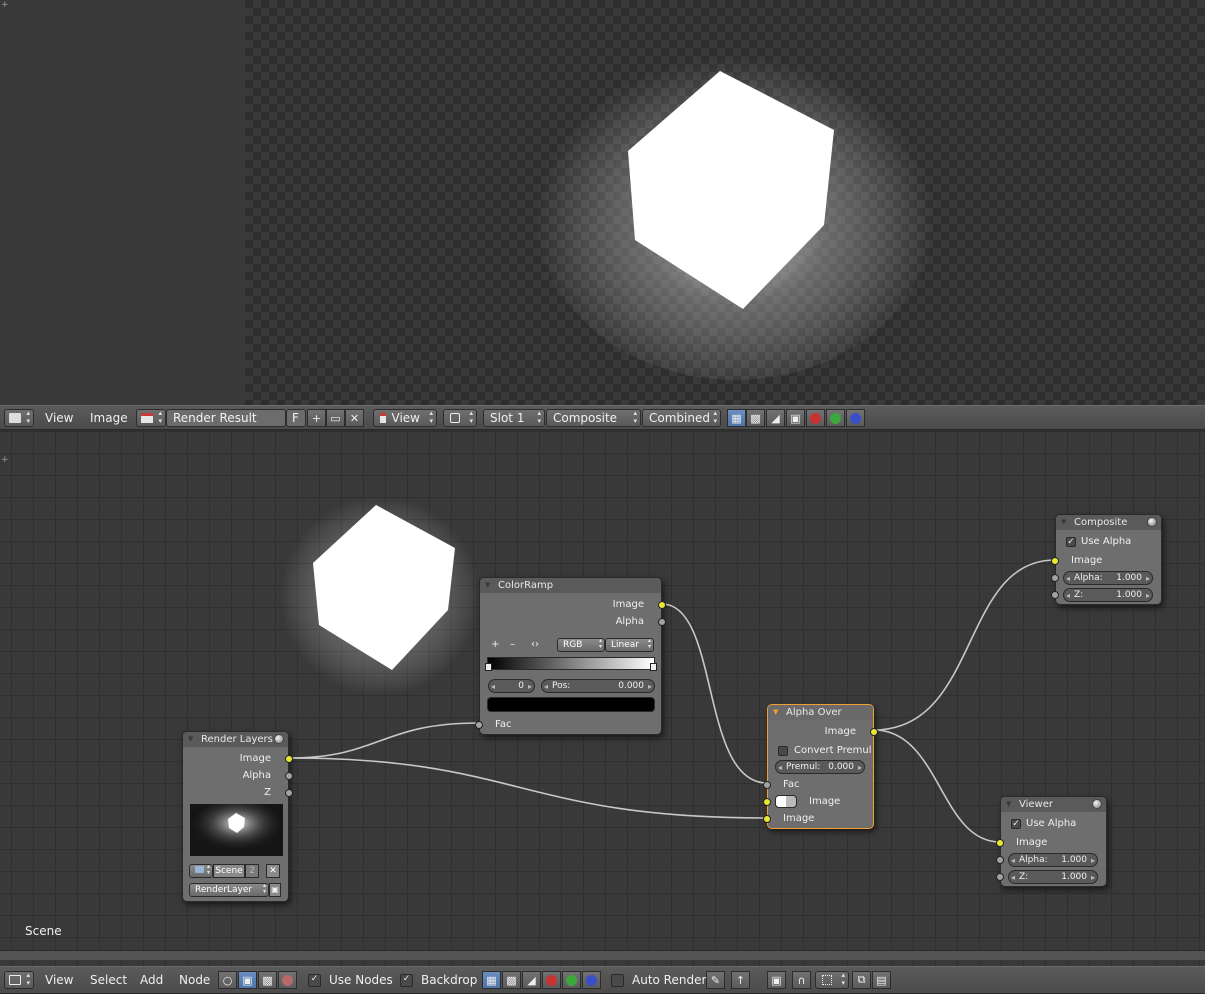 This screenshot has height=994, width=1205. I want to click on menu-add: Add, so click(151, 980).